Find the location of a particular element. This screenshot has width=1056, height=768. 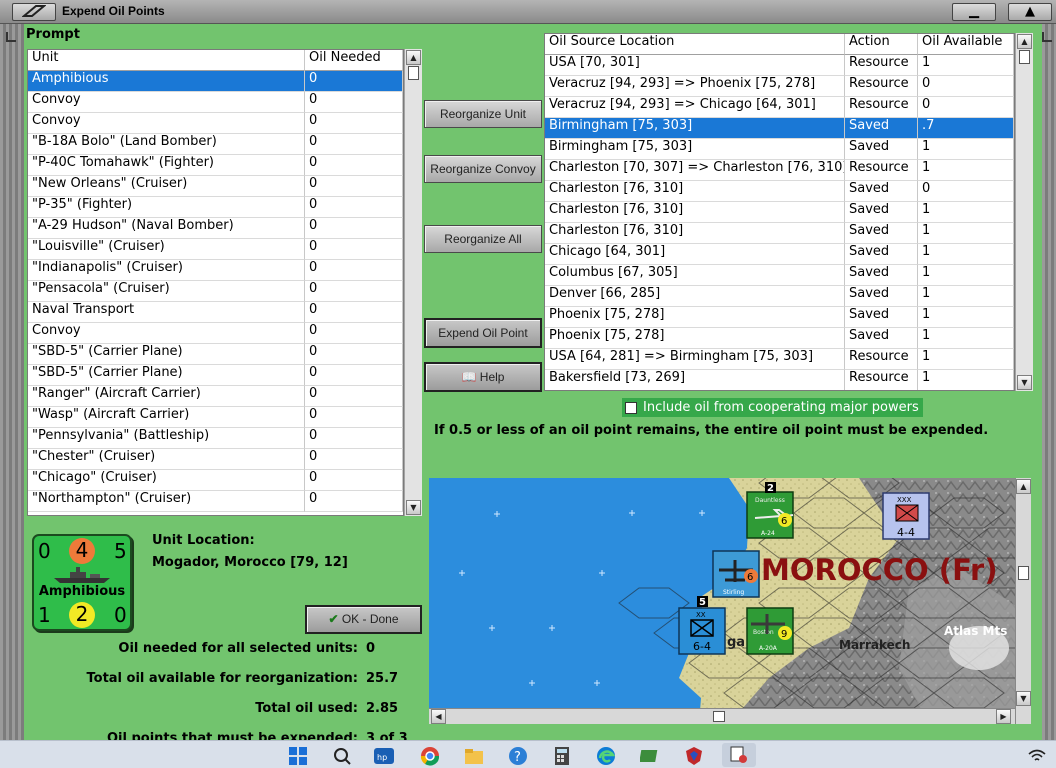

column-header-action: Action is located at coordinates (881, 44).